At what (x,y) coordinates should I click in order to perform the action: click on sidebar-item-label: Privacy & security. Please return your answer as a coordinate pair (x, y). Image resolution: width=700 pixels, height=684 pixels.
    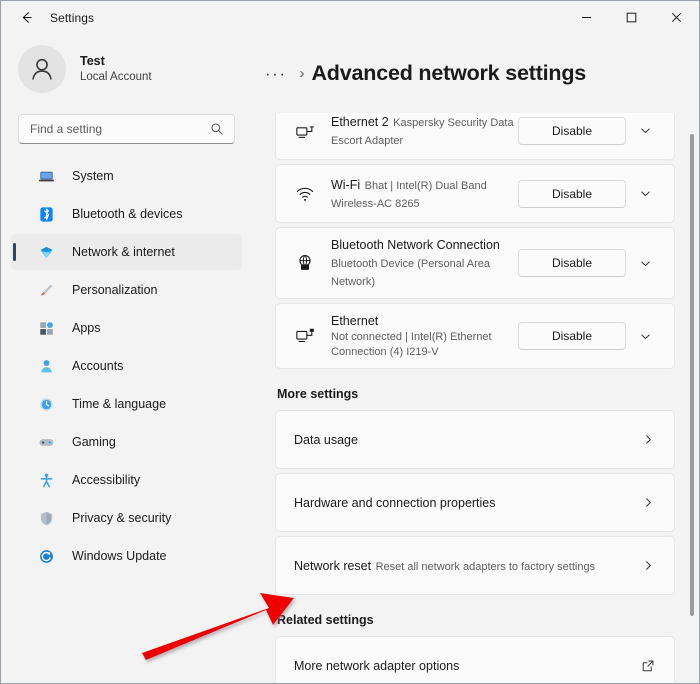
    Looking at the image, I should click on (122, 518).